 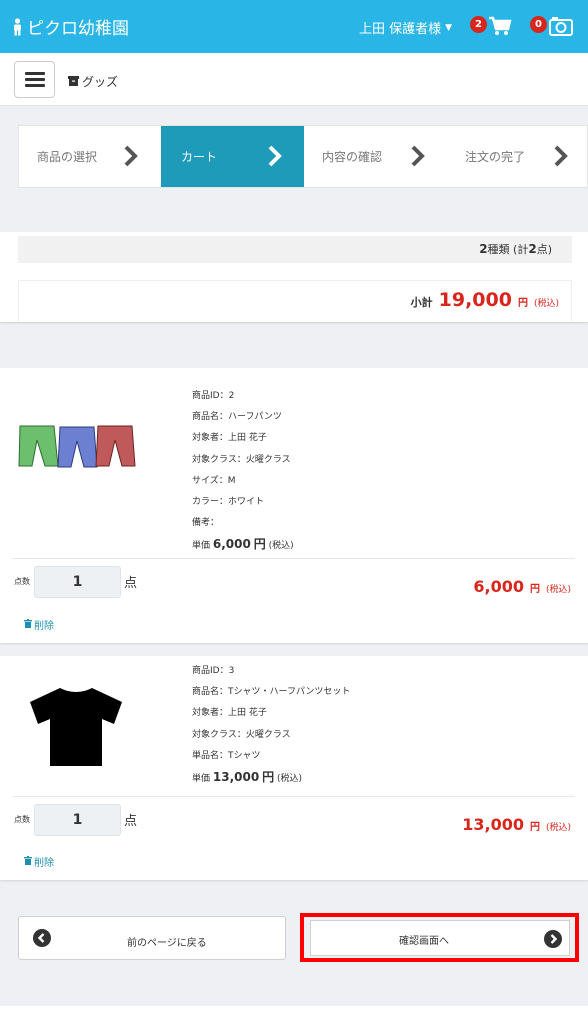 I want to click on checkout-steps: 商品の選択 カート 内容の確認 注文の完了, so click(x=303, y=156).